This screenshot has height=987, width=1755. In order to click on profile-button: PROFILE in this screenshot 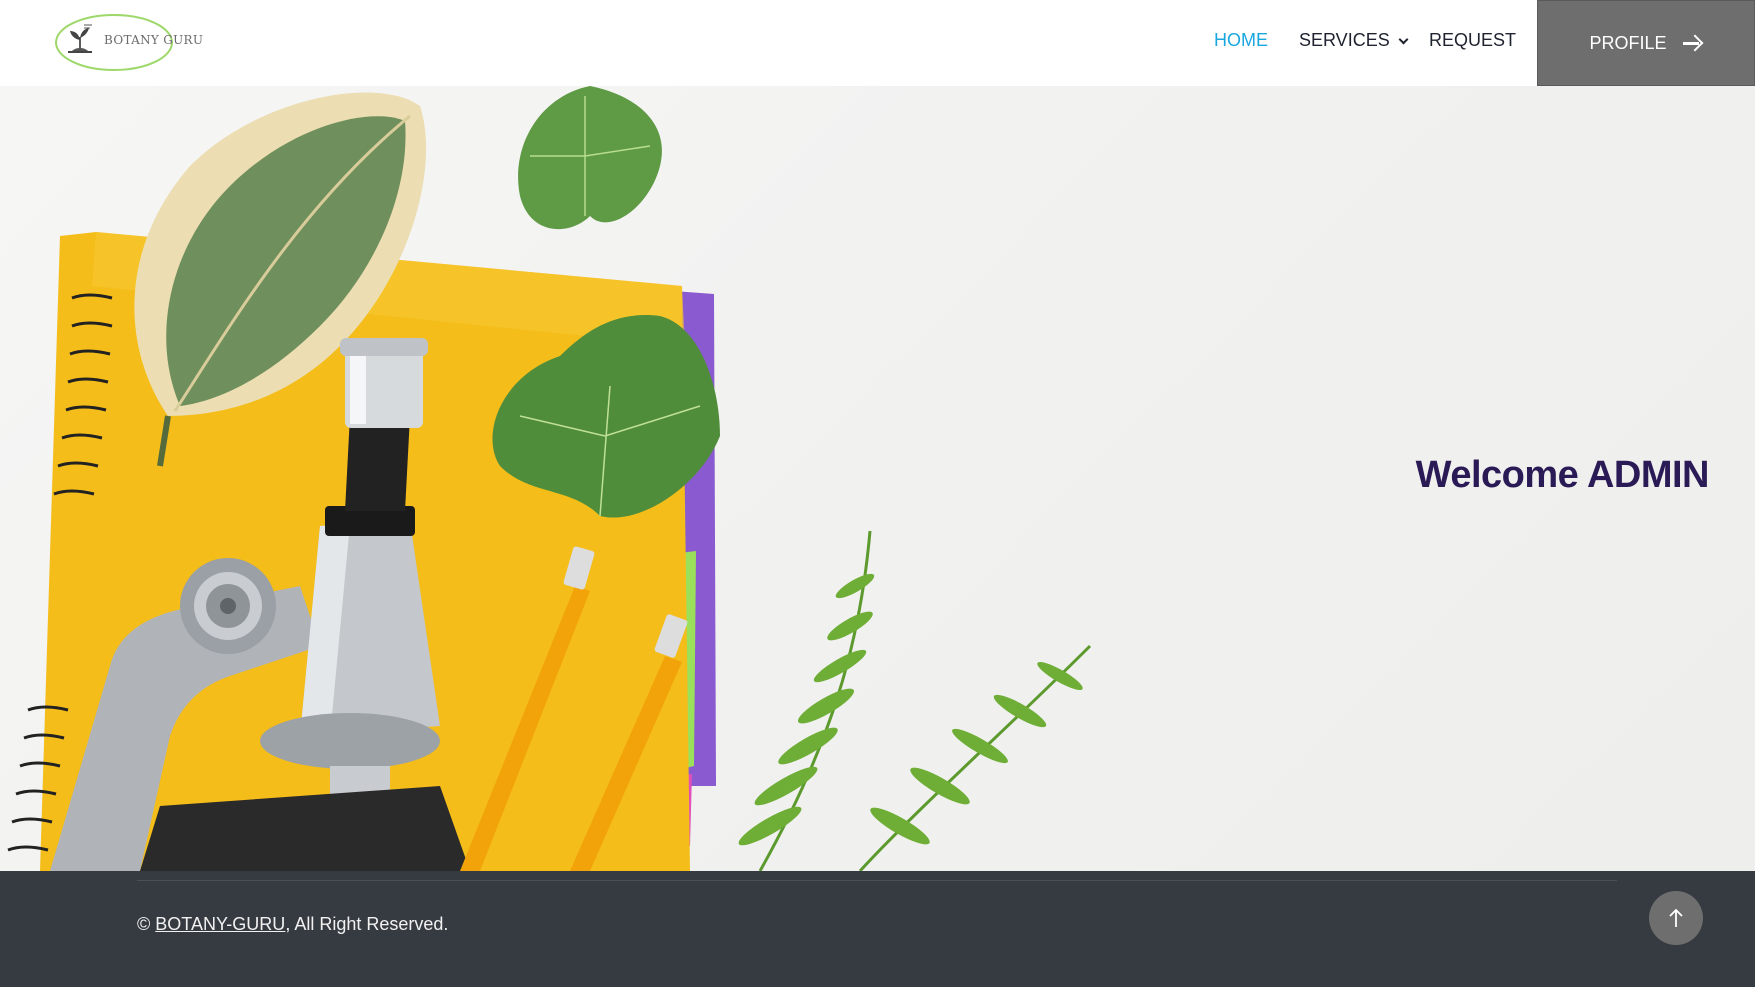, I will do `click(1646, 43)`.